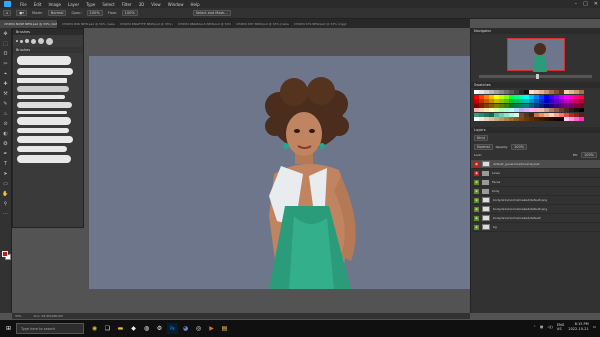 The width and height of the screenshot is (600, 337). What do you see at coordinates (319, 24) in the screenshot?
I see `document-tab: CH4M4 SYS NEW.psd @ 33% (rigging, RGB/8)` at bounding box center [319, 24].